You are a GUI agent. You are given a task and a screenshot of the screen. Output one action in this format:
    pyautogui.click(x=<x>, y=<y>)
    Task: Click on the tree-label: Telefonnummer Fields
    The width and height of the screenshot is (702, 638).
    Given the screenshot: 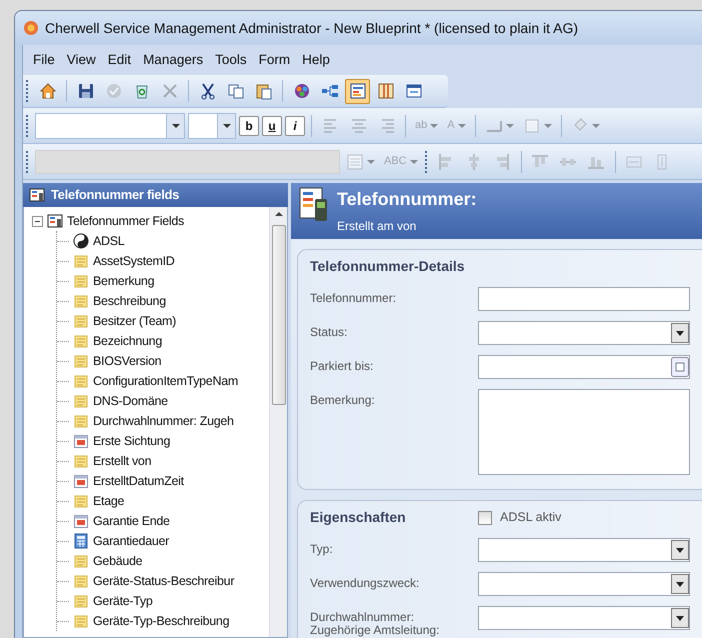 What is the action you would take?
    pyautogui.click(x=125, y=221)
    